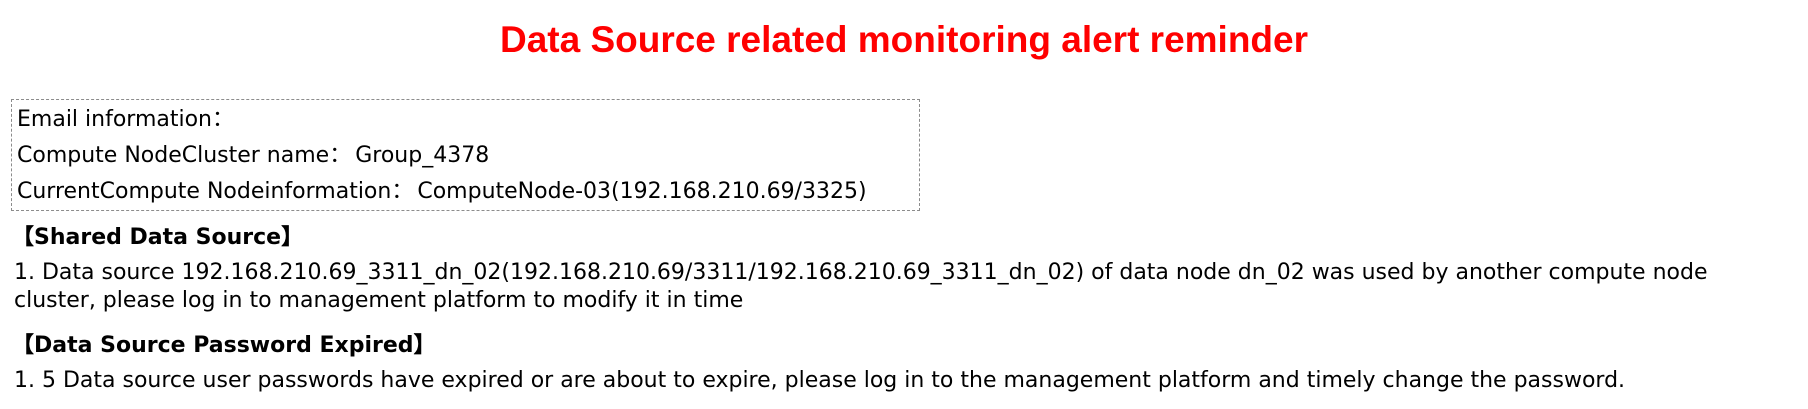 This screenshot has width=1808, height=409. I want to click on cluster-name-line: Compute NodeCluster name： Group_4378, so click(468, 156).